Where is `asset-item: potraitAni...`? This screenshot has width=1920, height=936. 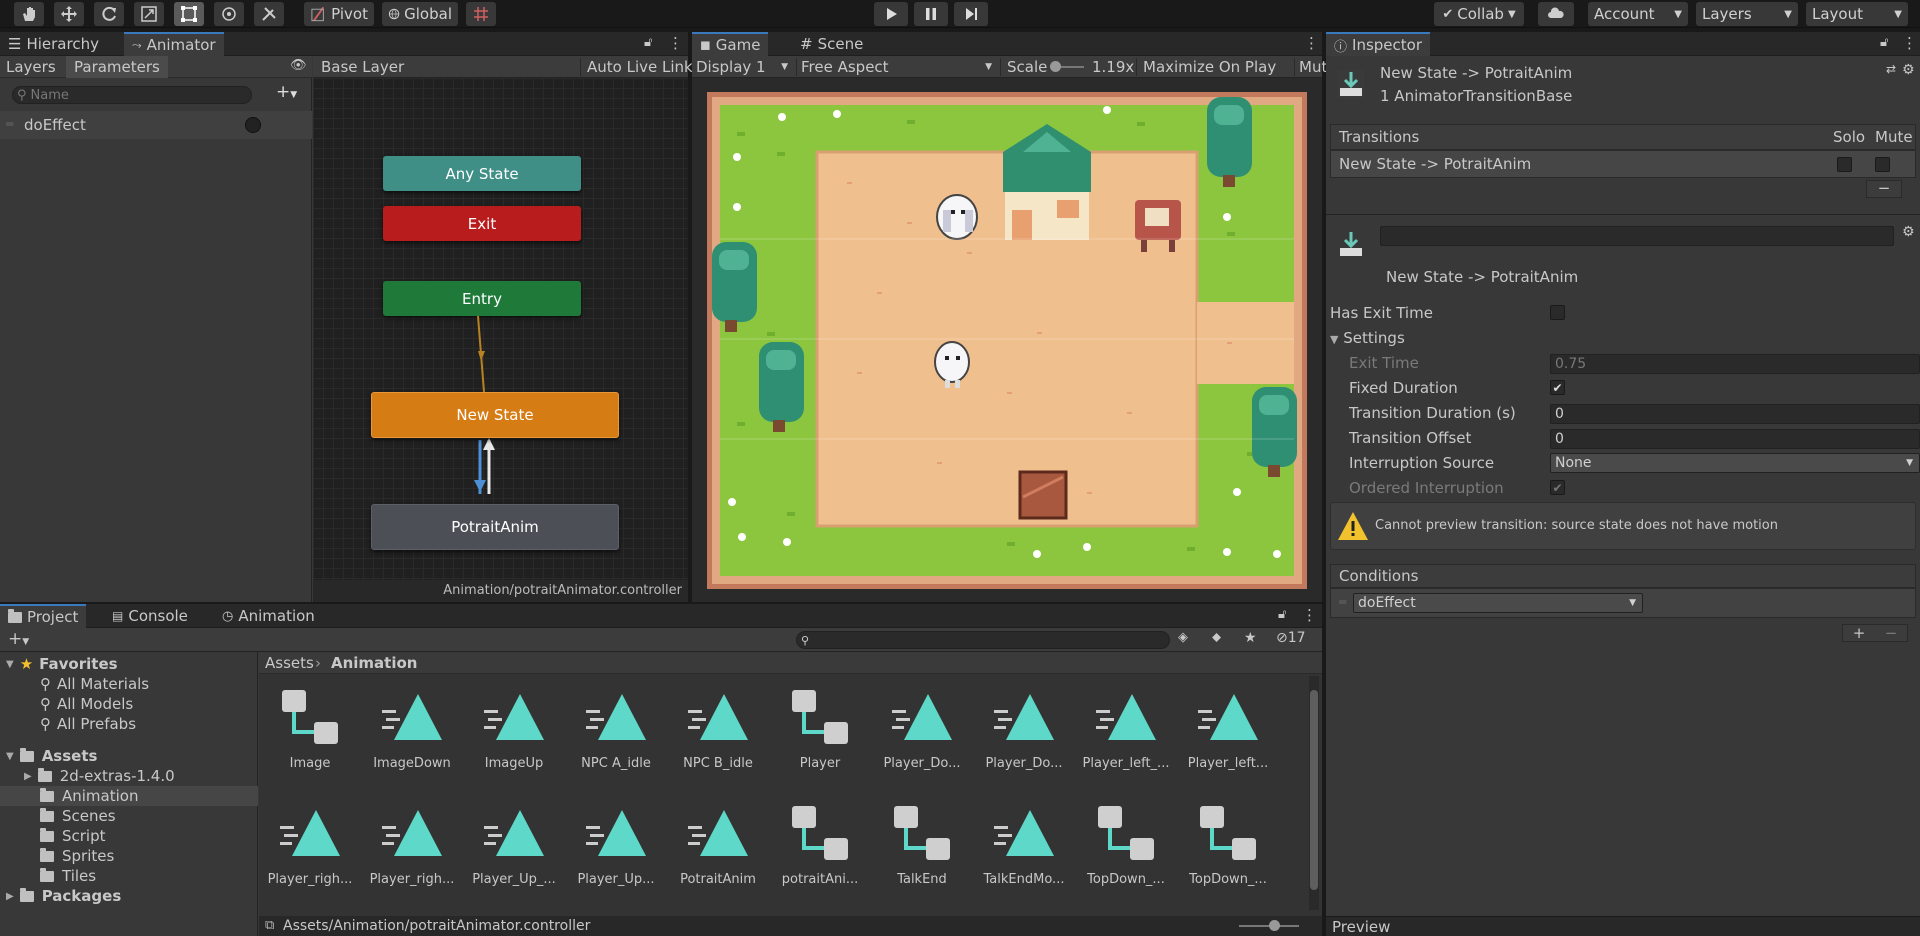 asset-item: potraitAni... is located at coordinates (820, 844).